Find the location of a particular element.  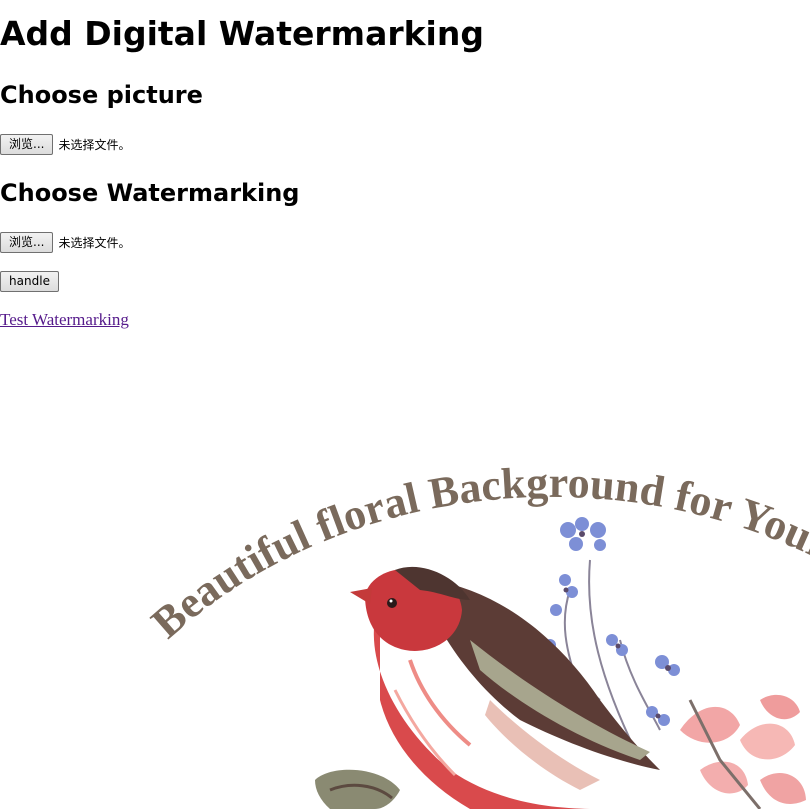

watermark-file-status: 未选择文件。 is located at coordinates (94, 242).